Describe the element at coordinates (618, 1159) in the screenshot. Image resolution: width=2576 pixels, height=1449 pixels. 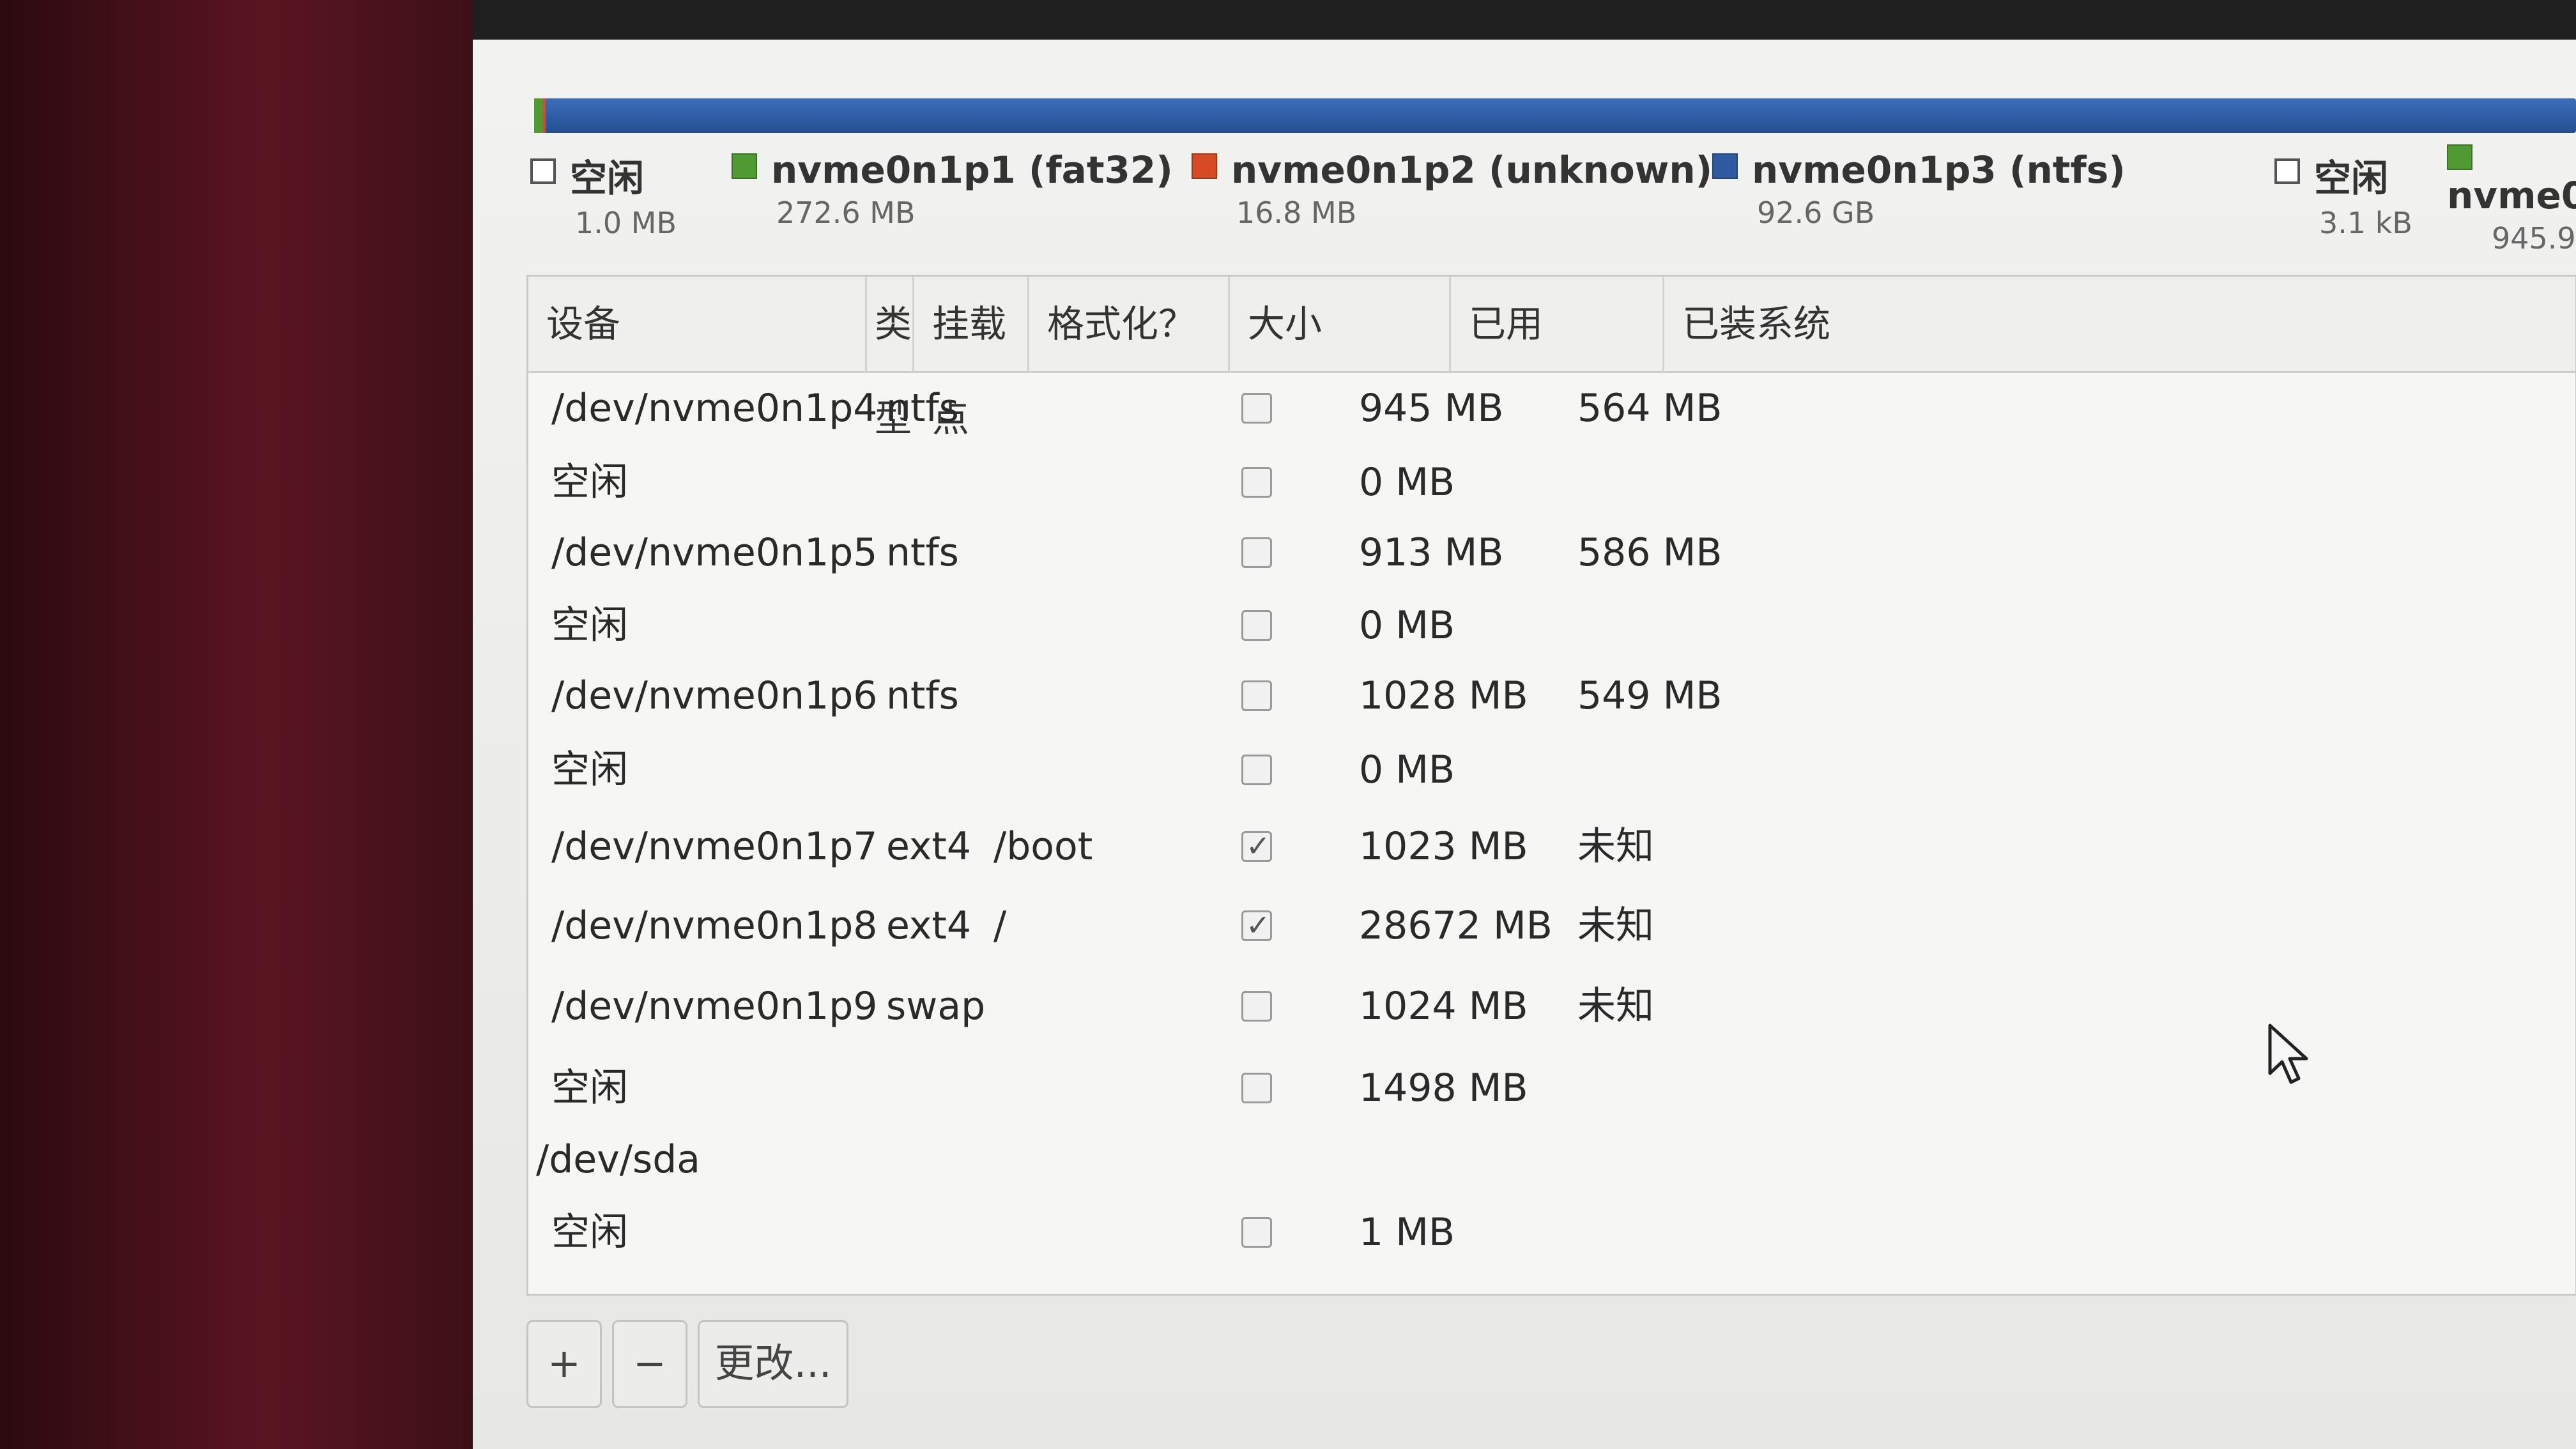
I see `cell-device: /dev/sda` at that location.